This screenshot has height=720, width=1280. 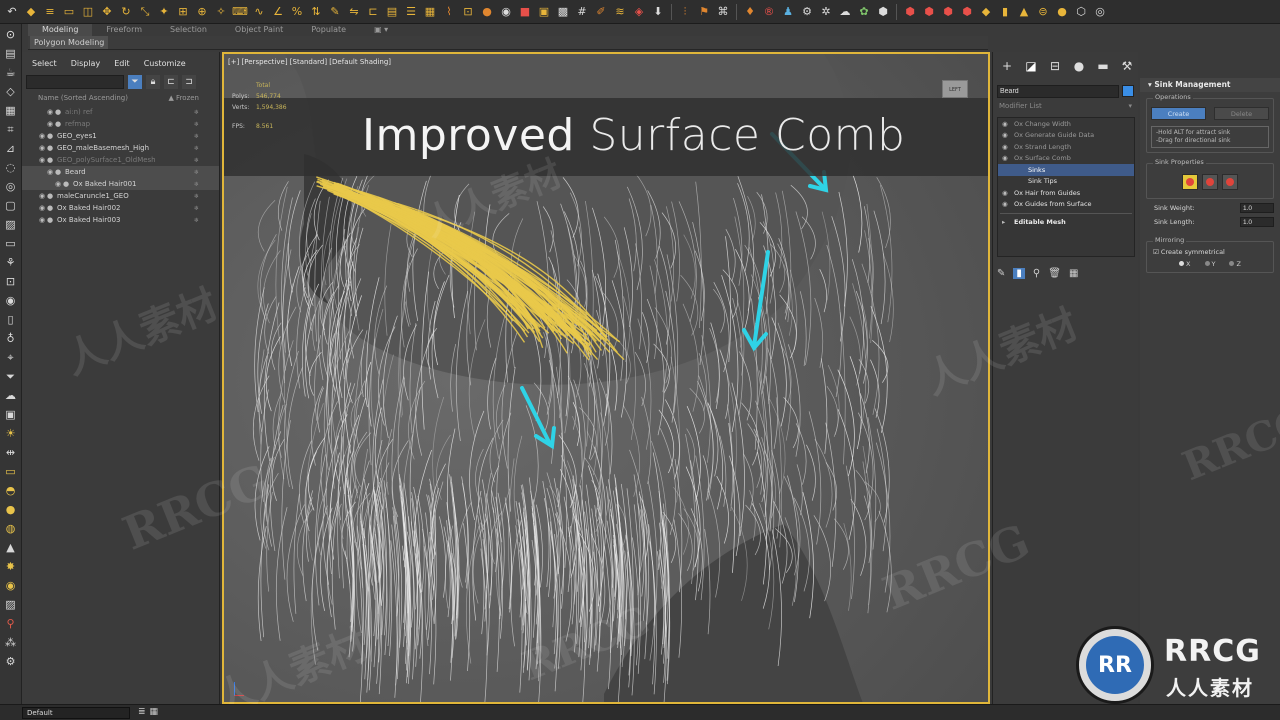 What do you see at coordinates (11, 586) in the screenshot?
I see `disc-icon: ◉` at bounding box center [11, 586].